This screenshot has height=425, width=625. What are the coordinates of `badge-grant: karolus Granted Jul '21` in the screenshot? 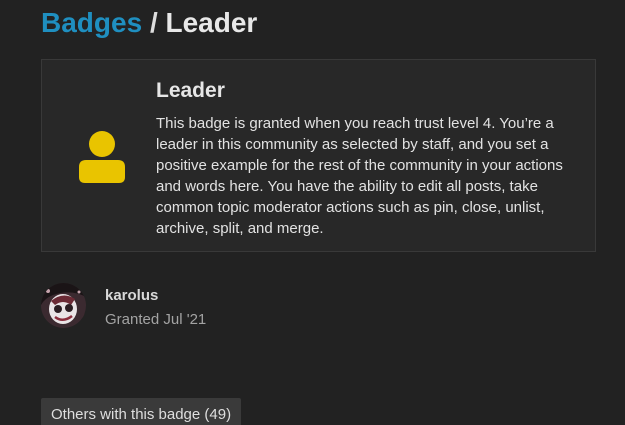 It's located at (191, 308).